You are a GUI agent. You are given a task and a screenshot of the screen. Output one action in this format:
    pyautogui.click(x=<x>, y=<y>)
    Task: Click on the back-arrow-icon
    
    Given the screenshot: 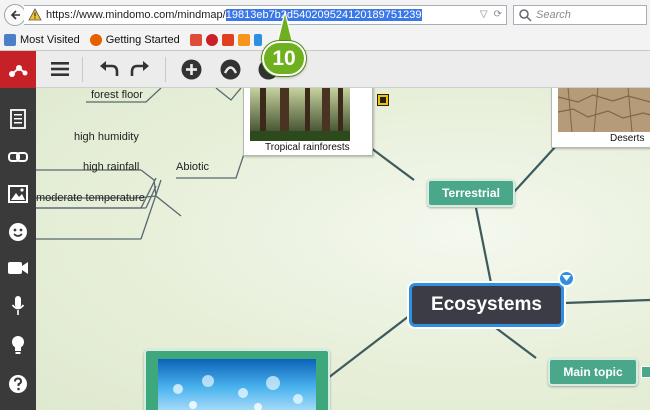 What is the action you would take?
    pyautogui.click(x=15, y=15)
    